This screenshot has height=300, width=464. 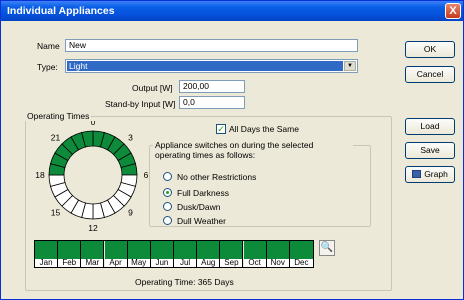 I want to click on radio-full-darkness, so click(x=167, y=192).